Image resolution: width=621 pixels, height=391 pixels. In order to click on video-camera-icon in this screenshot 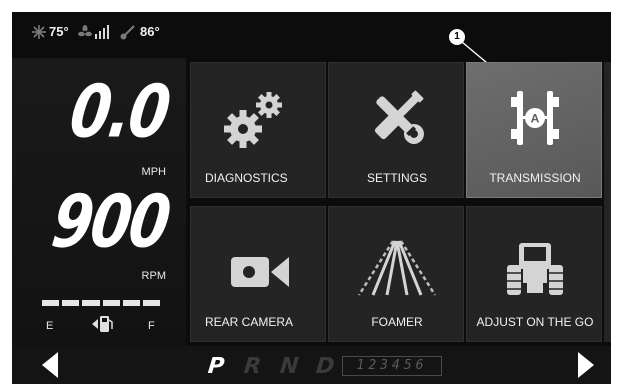, I will do `click(260, 272)`.